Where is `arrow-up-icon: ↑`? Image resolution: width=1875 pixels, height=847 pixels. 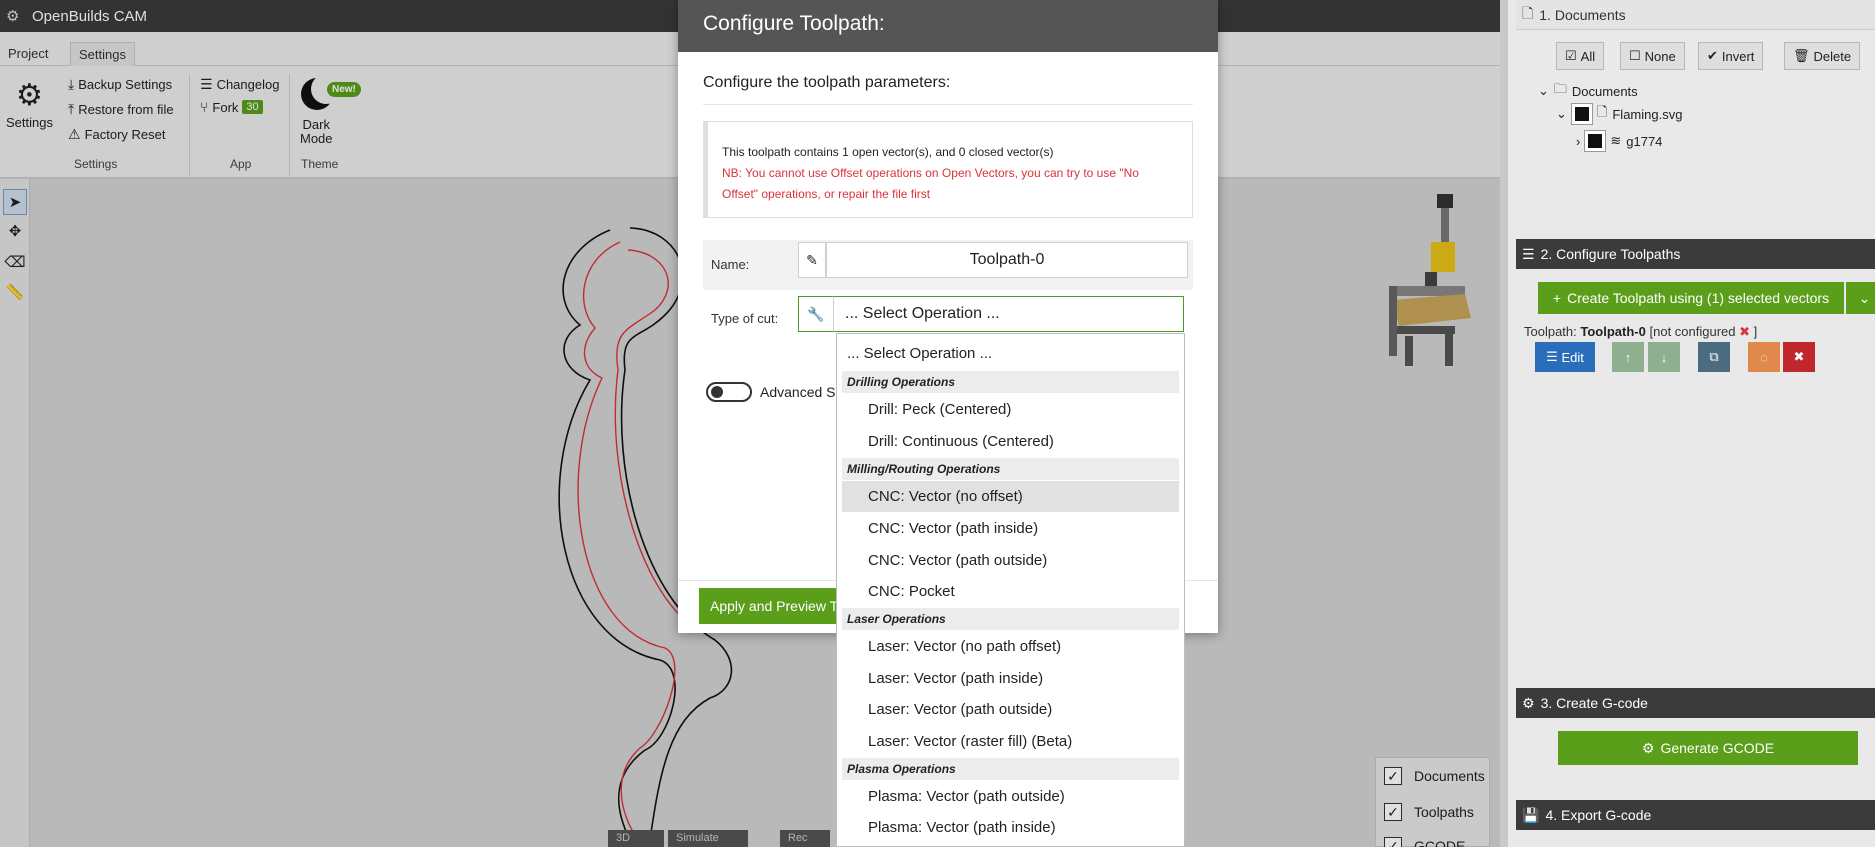 arrow-up-icon: ↑ is located at coordinates (1628, 357).